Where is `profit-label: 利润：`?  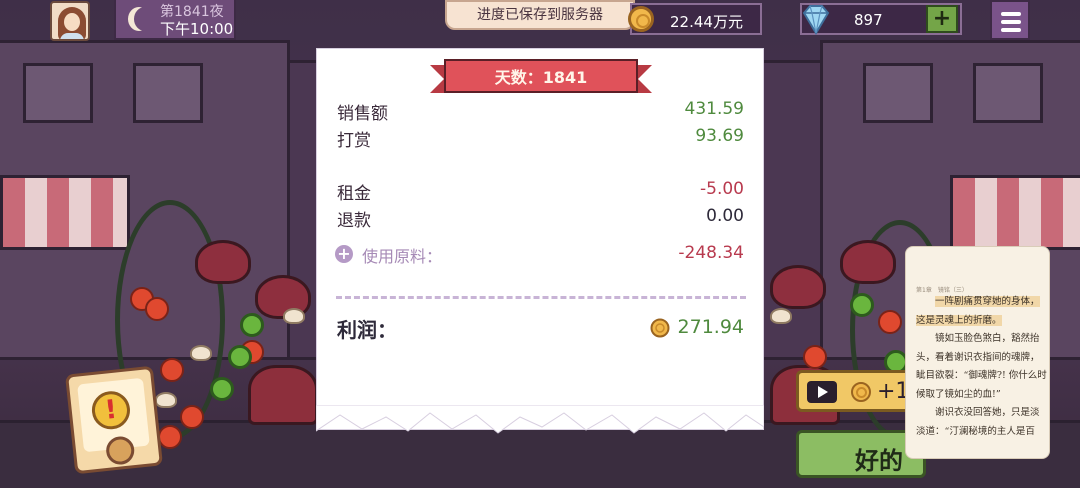 profit-label: 利润： is located at coordinates (367, 330).